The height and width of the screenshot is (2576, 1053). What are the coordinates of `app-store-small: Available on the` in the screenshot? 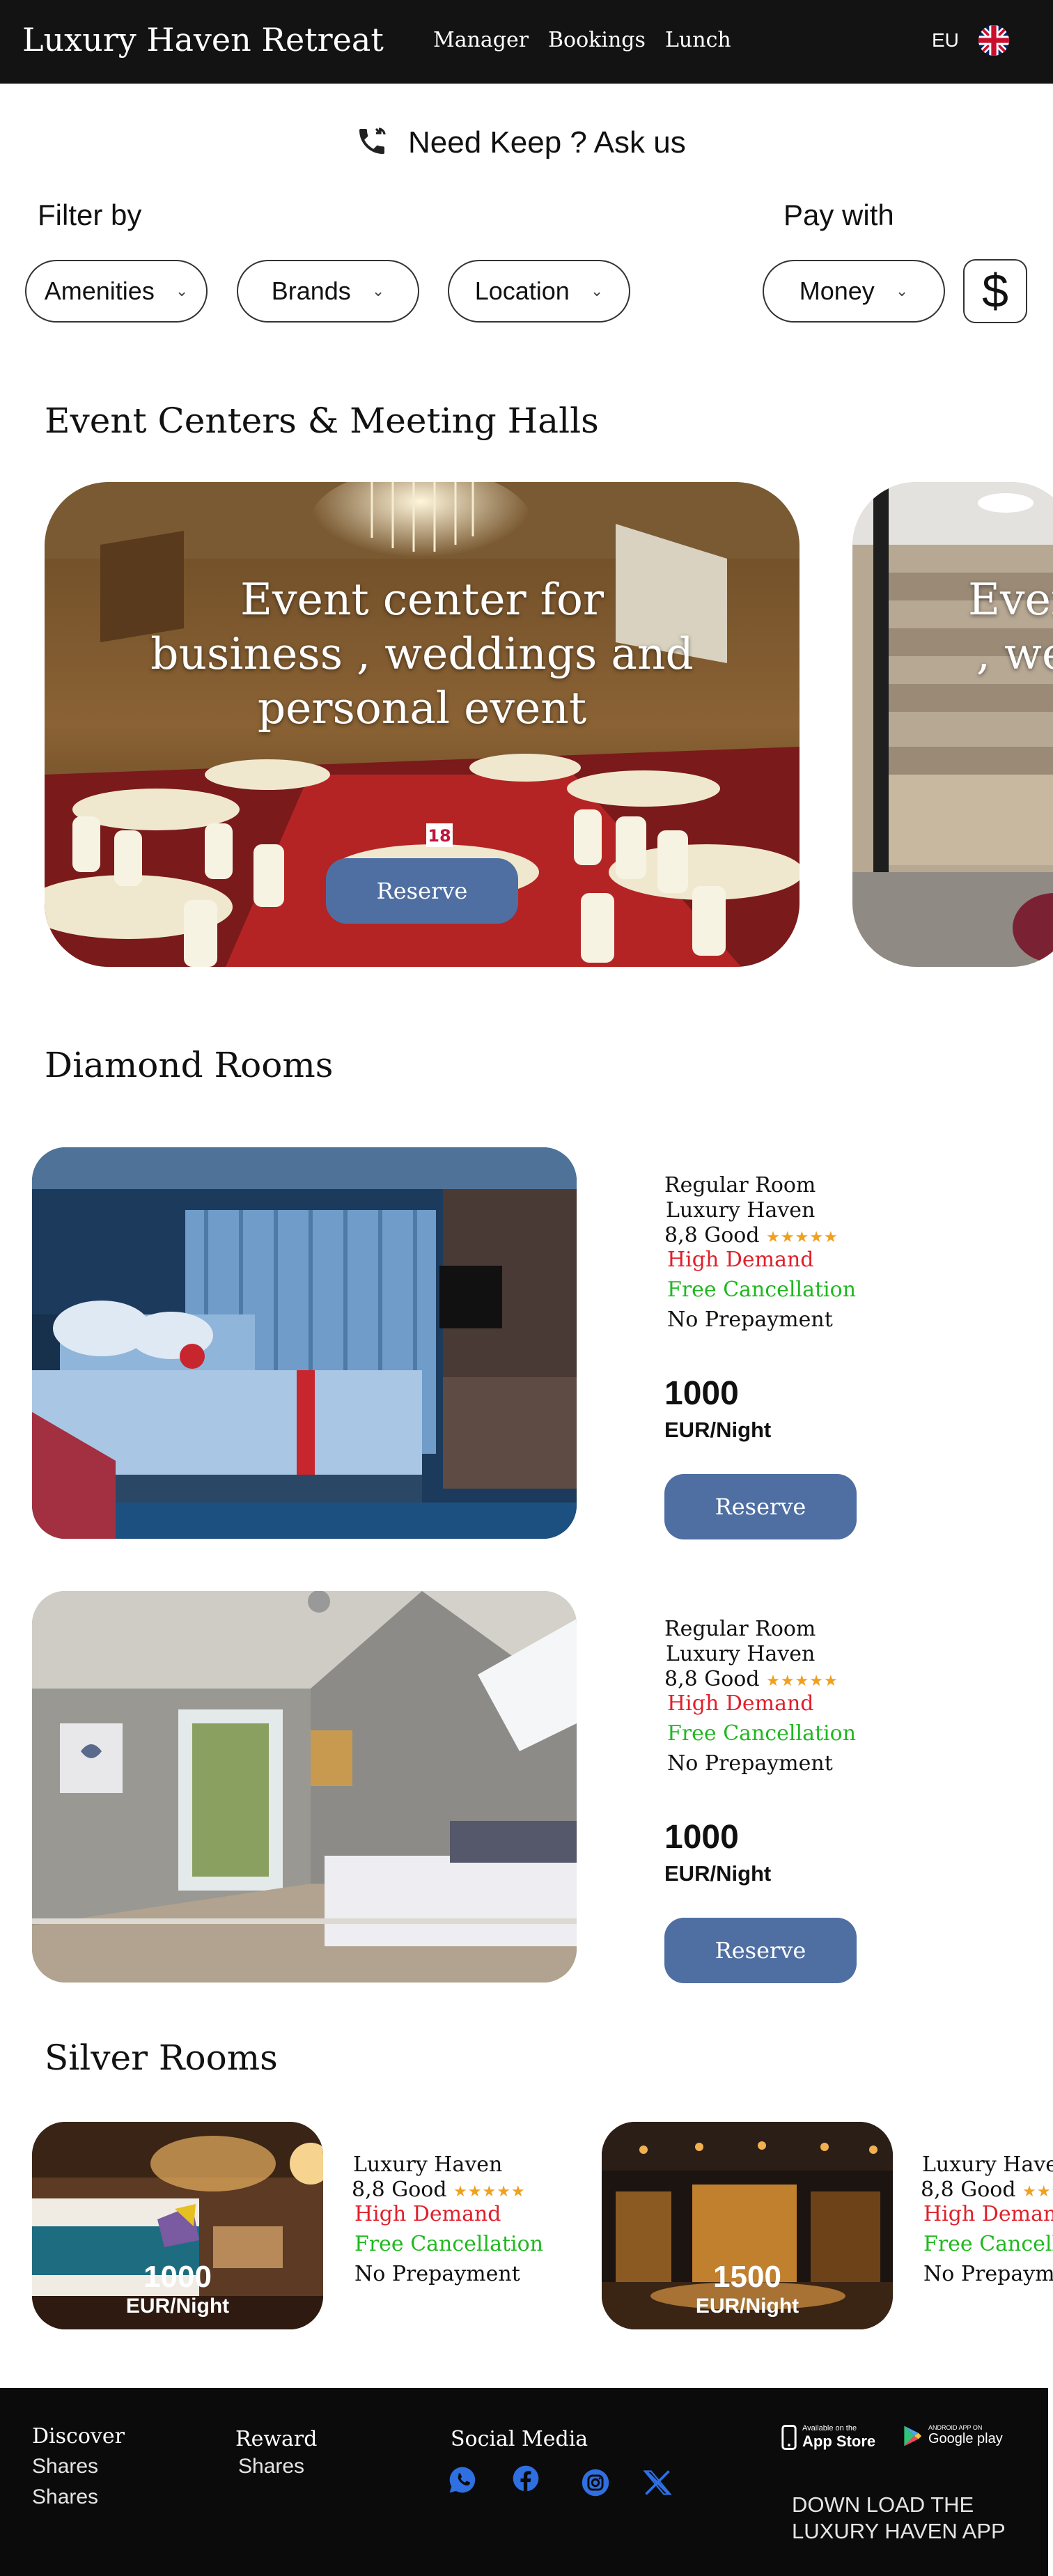 It's located at (829, 2428).